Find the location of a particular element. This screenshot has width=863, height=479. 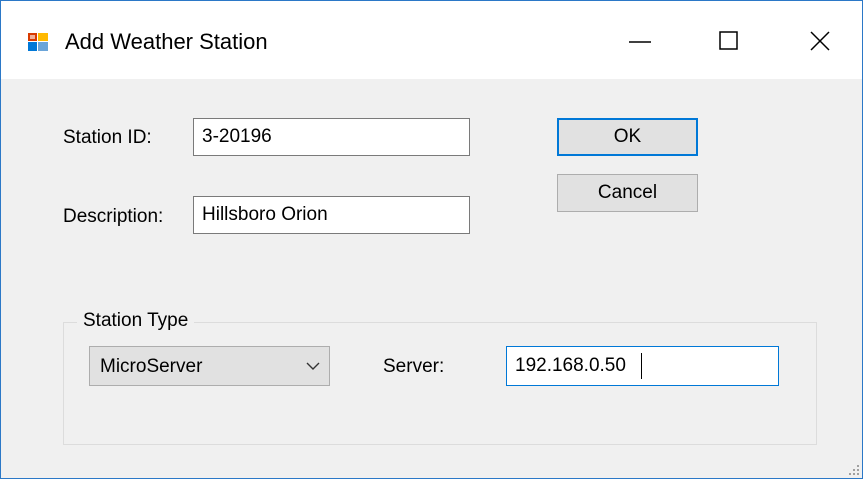

text-caret is located at coordinates (641, 366).